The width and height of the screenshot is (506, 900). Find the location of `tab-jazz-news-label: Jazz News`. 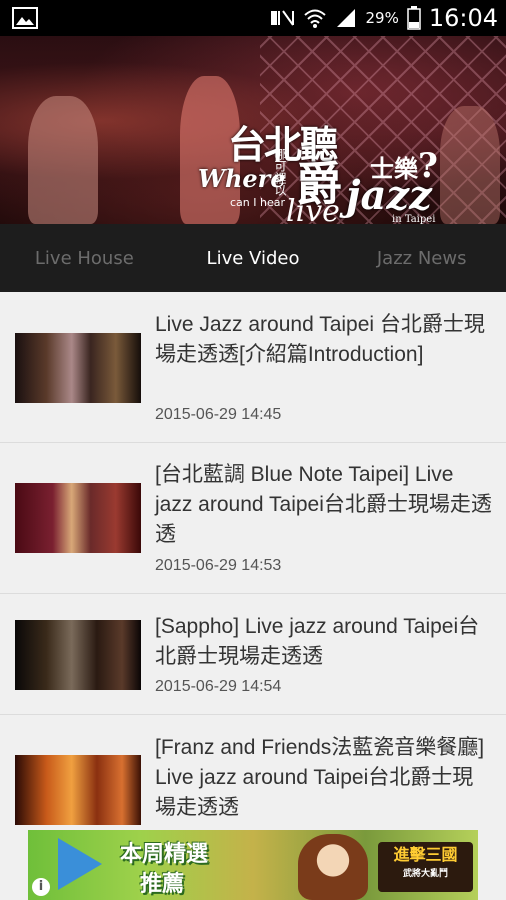

tab-jazz-news-label: Jazz News is located at coordinates (421, 258).